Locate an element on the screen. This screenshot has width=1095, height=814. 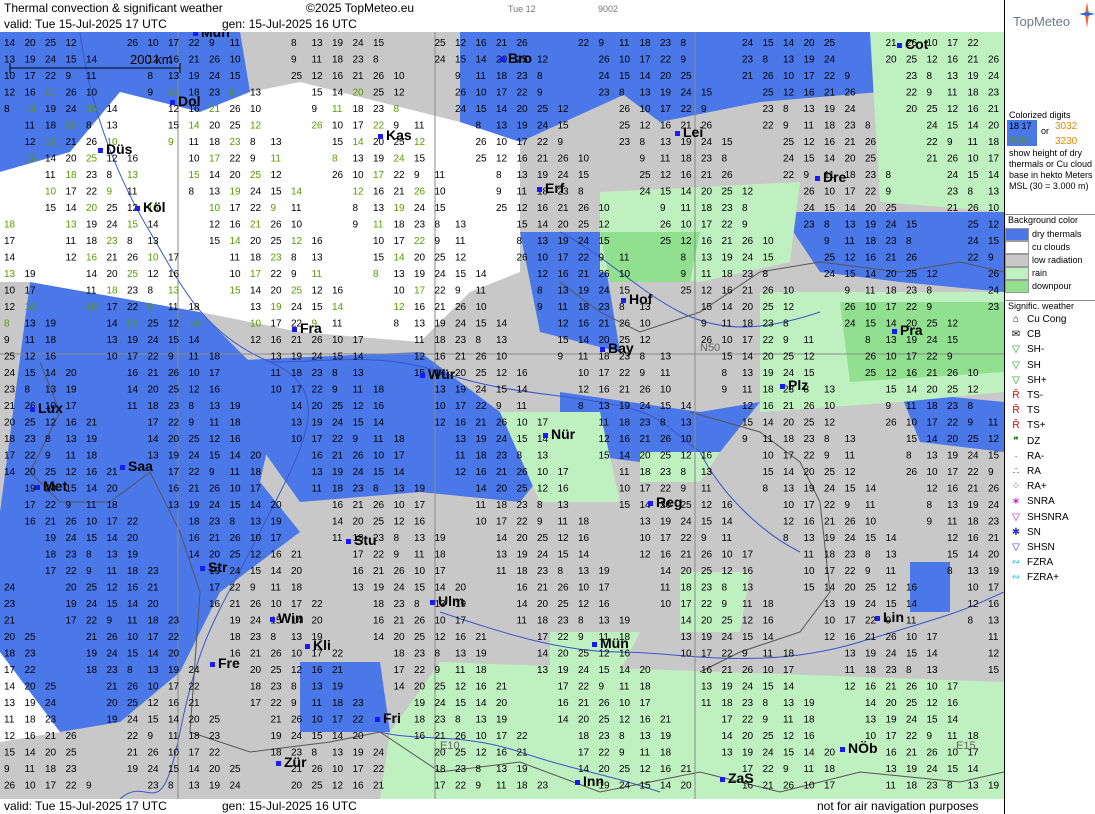
city-label: Fra is located at coordinates (307, 328).